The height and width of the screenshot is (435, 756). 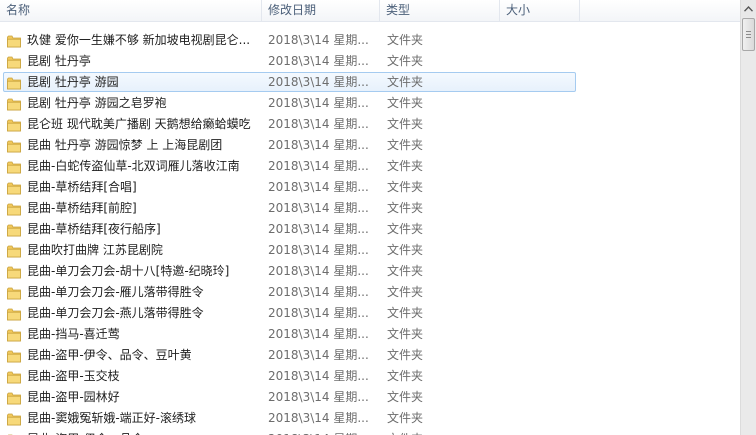 I want to click on list-item: 昆曲-草桥结拜[合唱] 2018\3\14 星期... 文件夹, so click(x=370, y=187).